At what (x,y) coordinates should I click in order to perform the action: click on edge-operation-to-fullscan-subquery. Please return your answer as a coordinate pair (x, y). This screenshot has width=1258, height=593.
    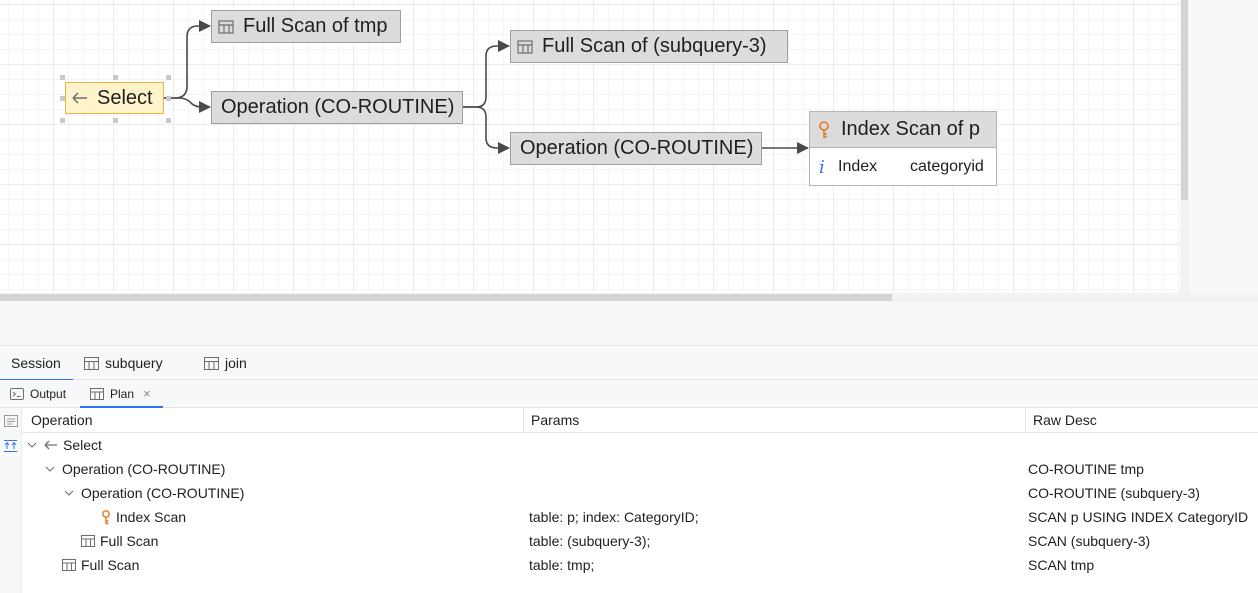
    Looking at the image, I should click on (486, 74).